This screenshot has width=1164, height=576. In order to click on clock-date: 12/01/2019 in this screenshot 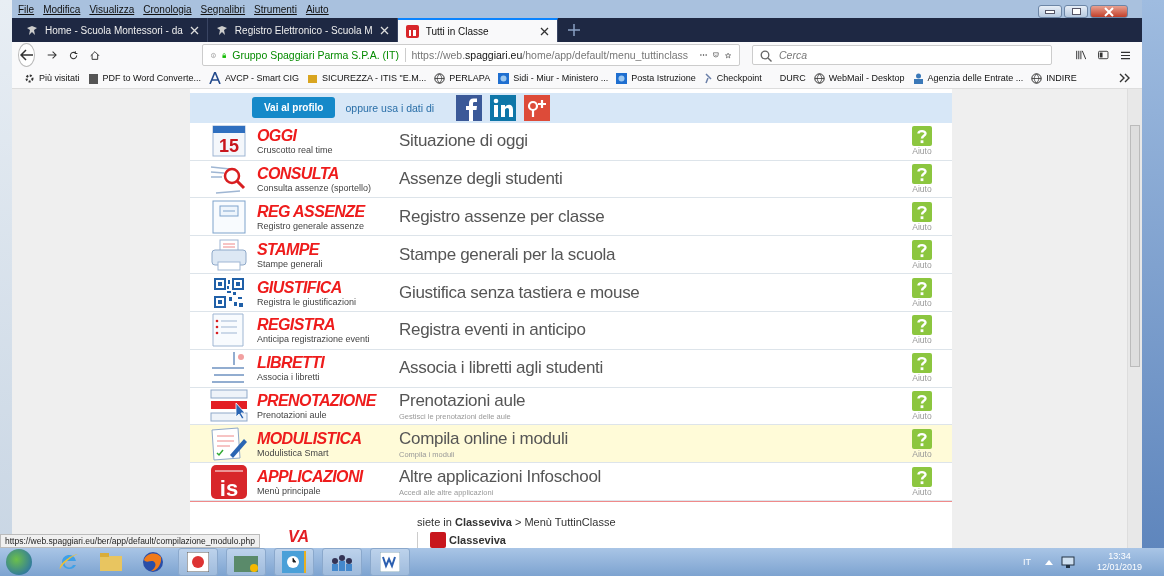, I will do `click(1119, 567)`.